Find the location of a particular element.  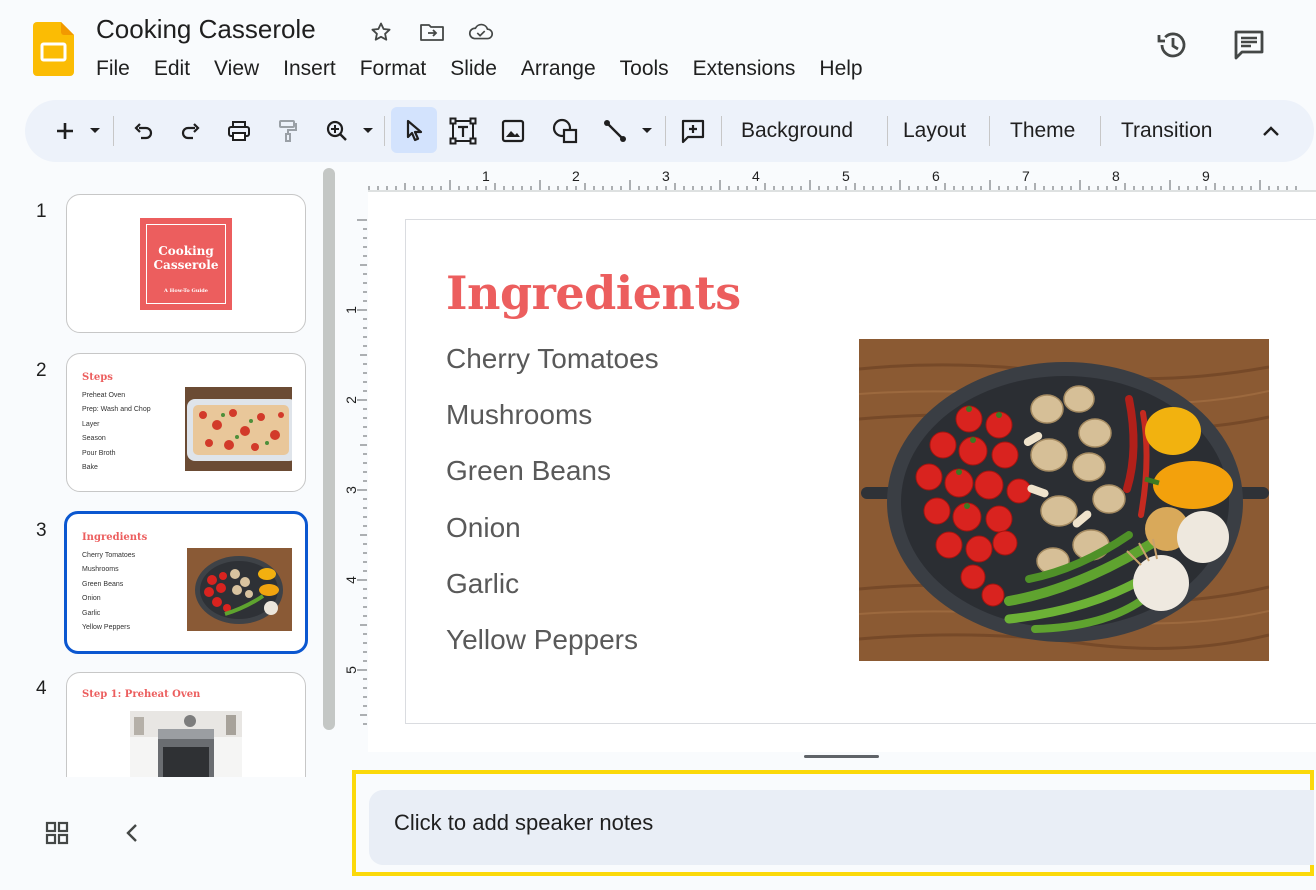

speaker-notes-field: Click to add speaker notes is located at coordinates (841, 827).